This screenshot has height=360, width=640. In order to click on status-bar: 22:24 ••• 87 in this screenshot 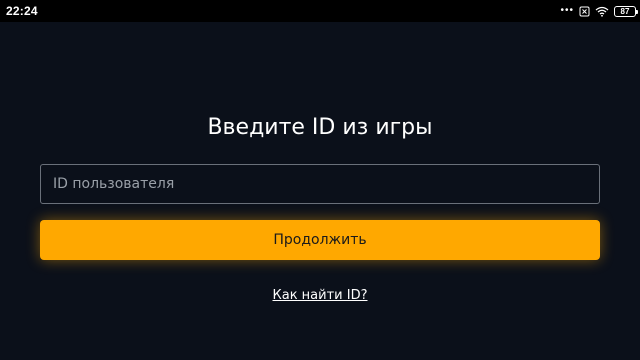, I will do `click(320, 11)`.